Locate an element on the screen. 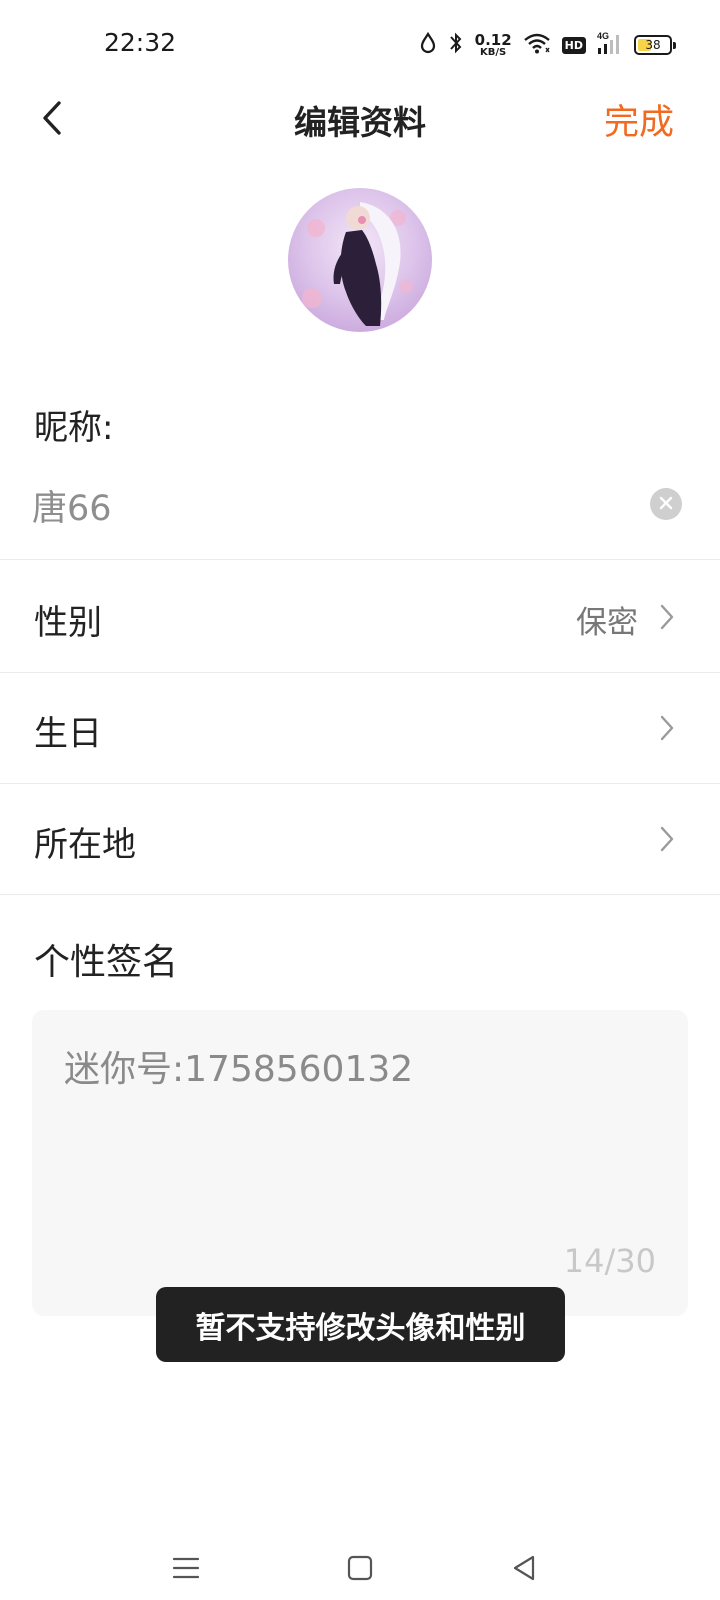 The image size is (720, 1600). gender-value: 保密 is located at coordinates (607, 623).